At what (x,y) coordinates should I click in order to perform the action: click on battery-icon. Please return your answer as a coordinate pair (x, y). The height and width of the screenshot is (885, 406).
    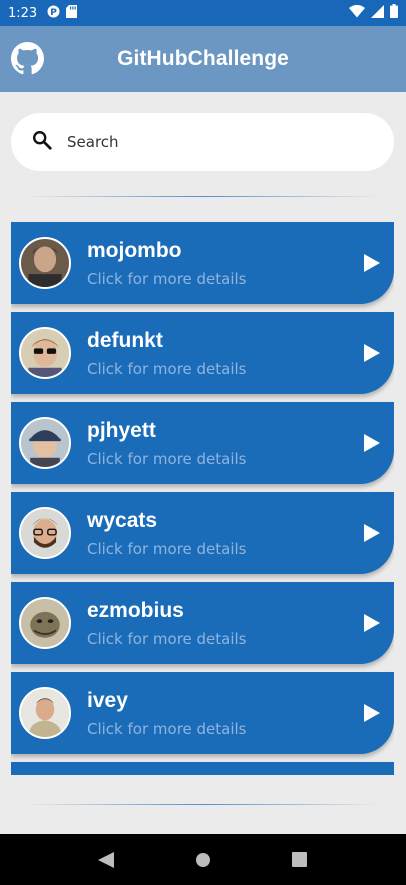
    Looking at the image, I should click on (394, 13).